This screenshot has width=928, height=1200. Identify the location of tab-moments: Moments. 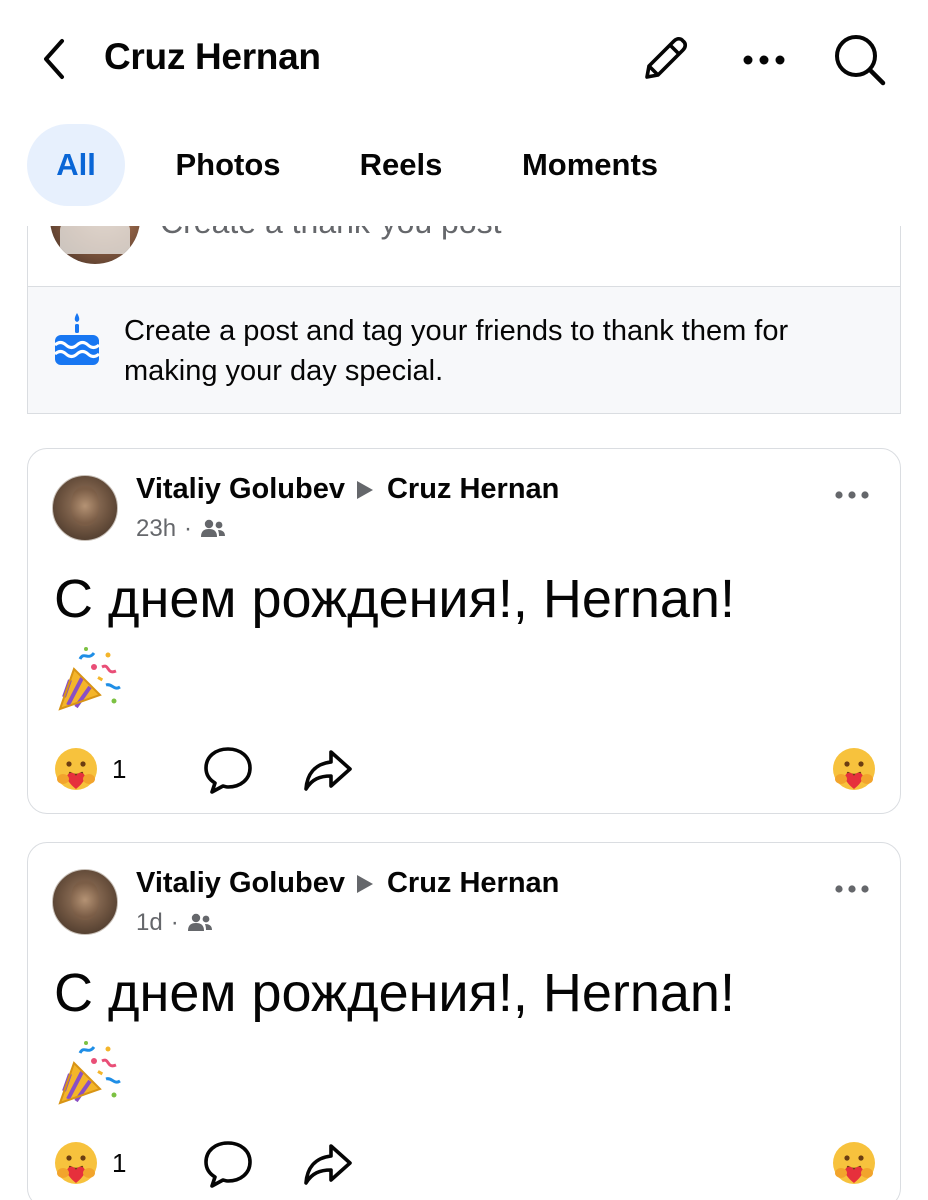
(590, 165).